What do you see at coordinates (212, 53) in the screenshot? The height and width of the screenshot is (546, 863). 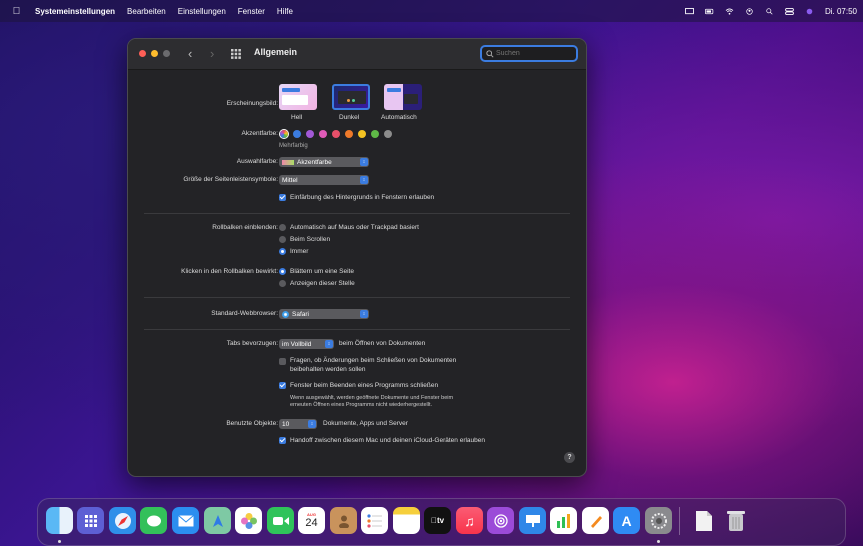 I see `forward-chevron-icon: ›` at bounding box center [212, 53].